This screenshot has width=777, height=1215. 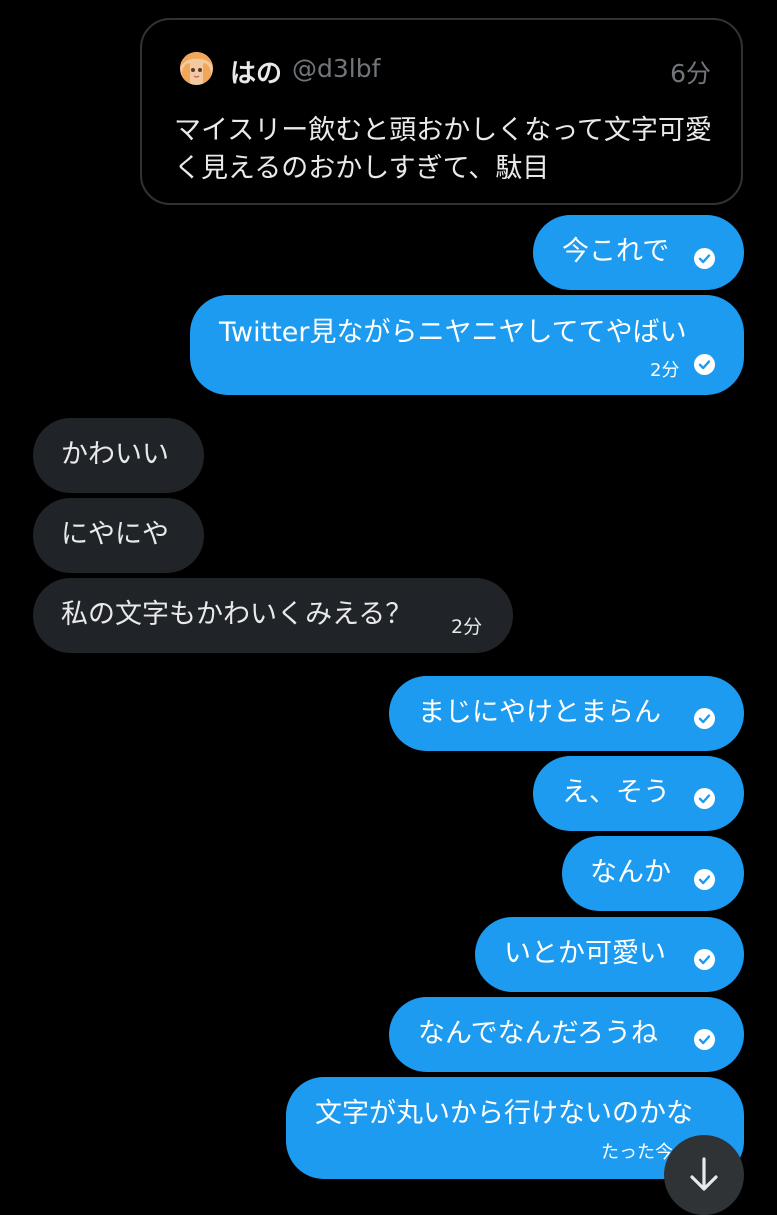 What do you see at coordinates (443, 149) in the screenshot?
I see `quoted-tweet-text: マイスリー飲むと頭おかしくなって文字可愛く見えるのおかしすぎて、駄目` at bounding box center [443, 149].